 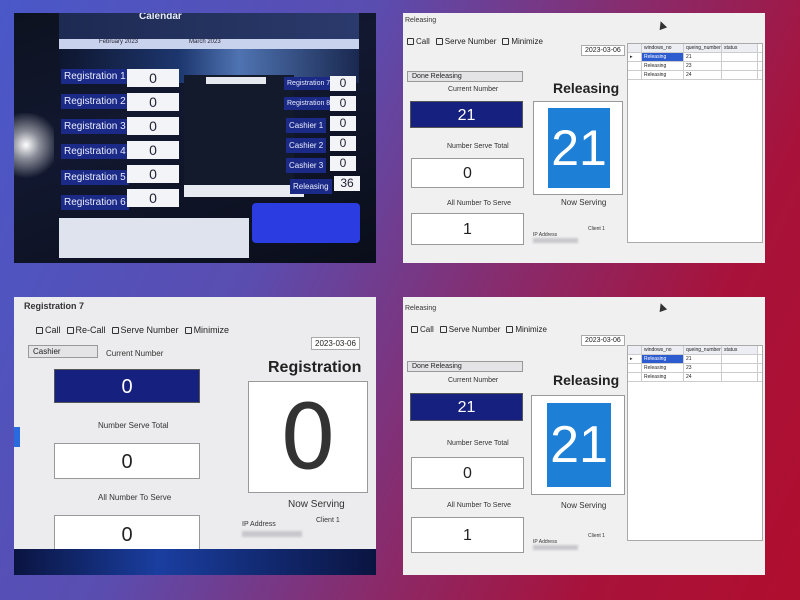 I want to click on counter-label: Cashier 2, so click(x=306, y=145).